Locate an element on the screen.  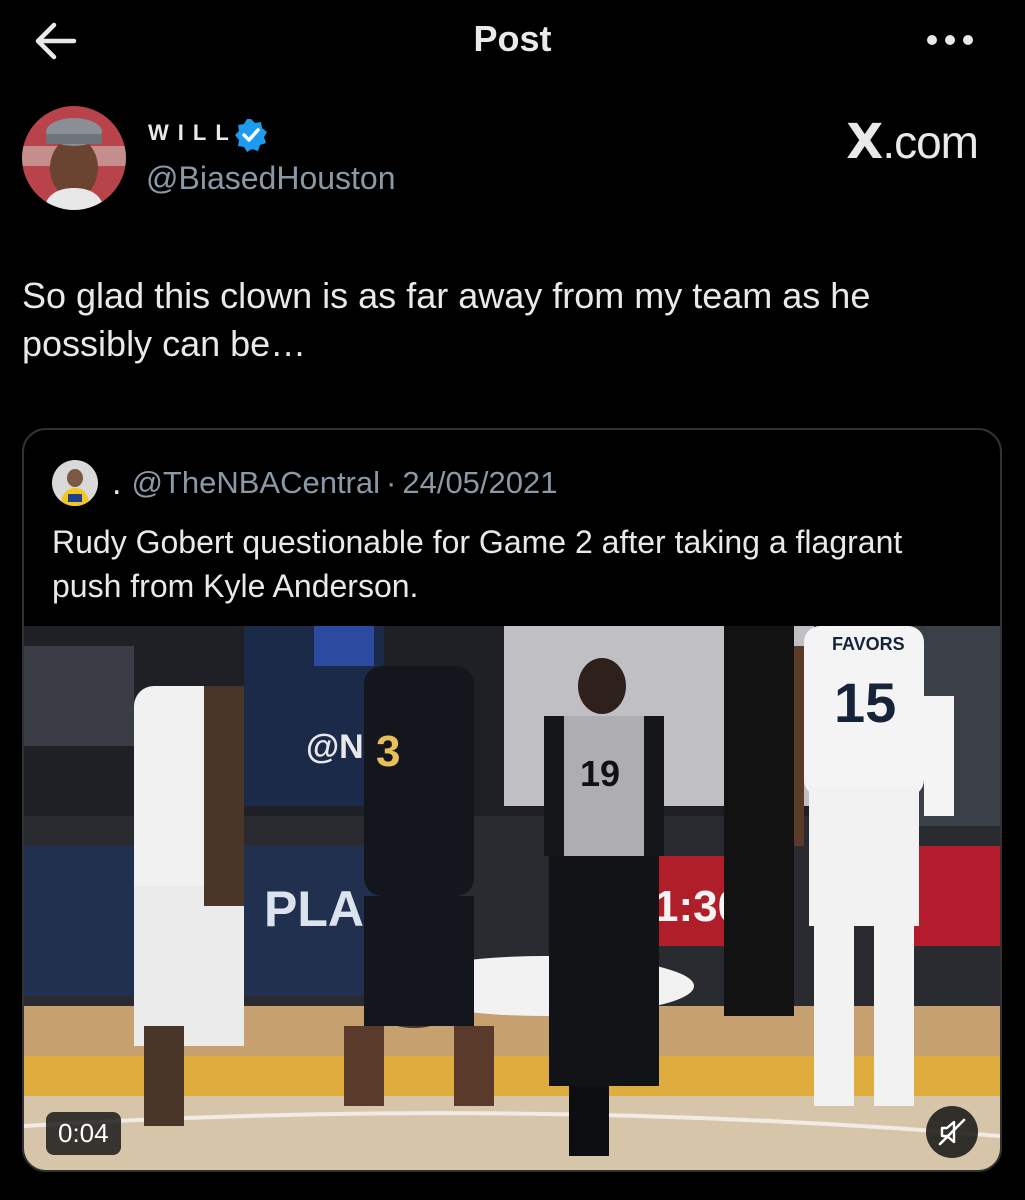
mute-toggle-button is located at coordinates (952, 1132).